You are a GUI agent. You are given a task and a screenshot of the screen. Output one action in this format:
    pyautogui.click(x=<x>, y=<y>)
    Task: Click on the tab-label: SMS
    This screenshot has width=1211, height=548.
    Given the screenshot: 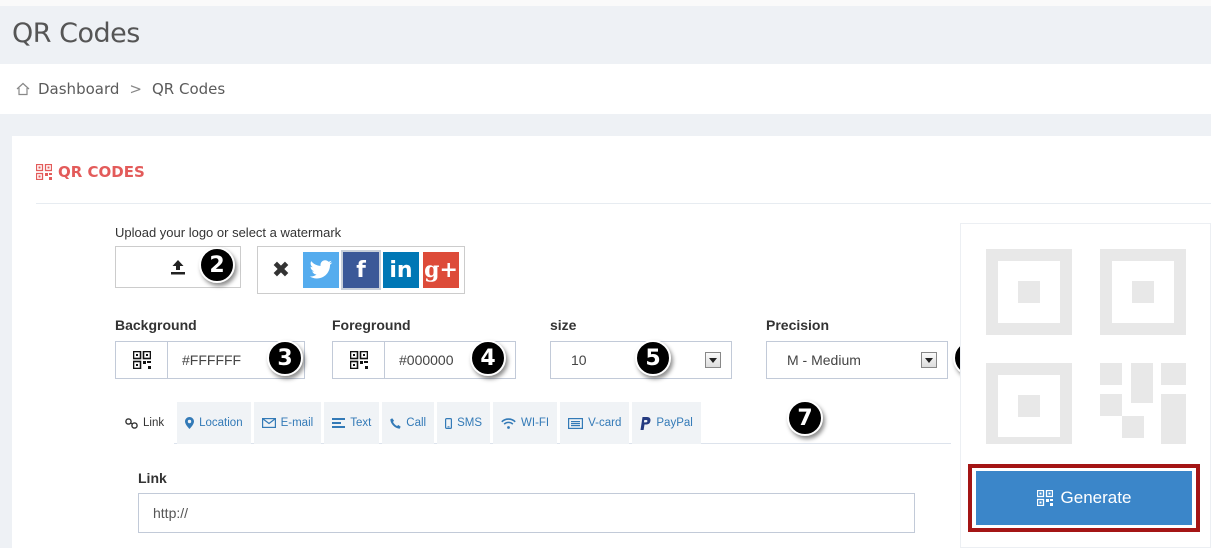 What is the action you would take?
    pyautogui.click(x=470, y=423)
    